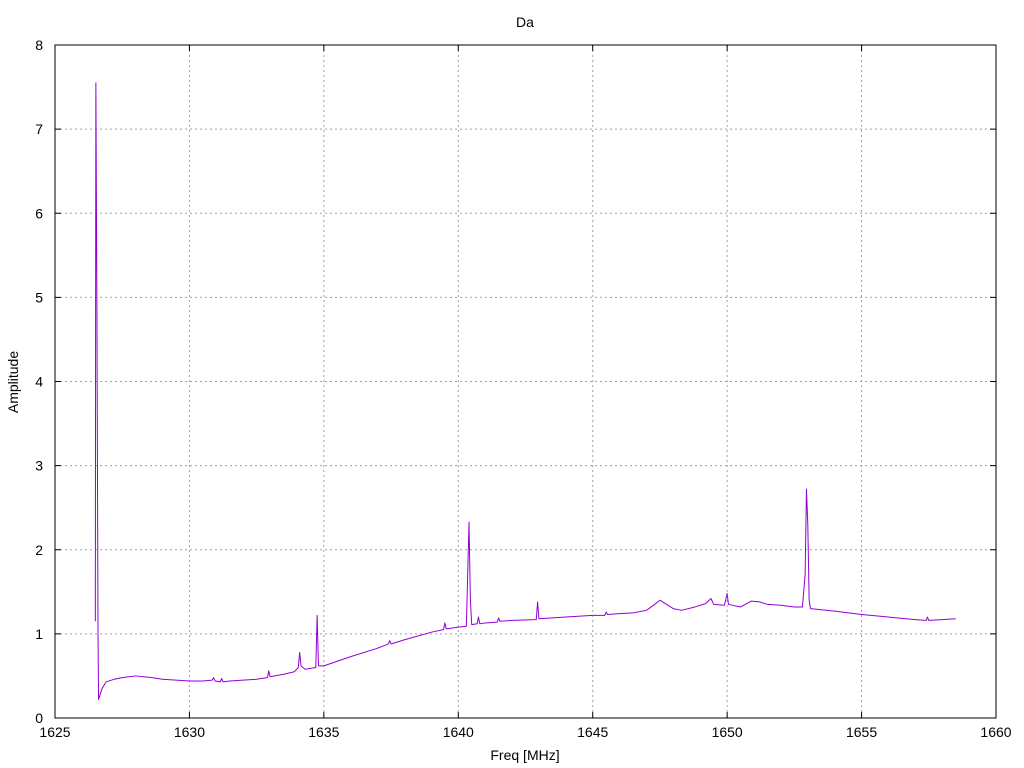 Image resolution: width=1024 pixels, height=768 pixels. Describe the element at coordinates (39, 213) in the screenshot. I see `y-tick-label: 6` at that location.